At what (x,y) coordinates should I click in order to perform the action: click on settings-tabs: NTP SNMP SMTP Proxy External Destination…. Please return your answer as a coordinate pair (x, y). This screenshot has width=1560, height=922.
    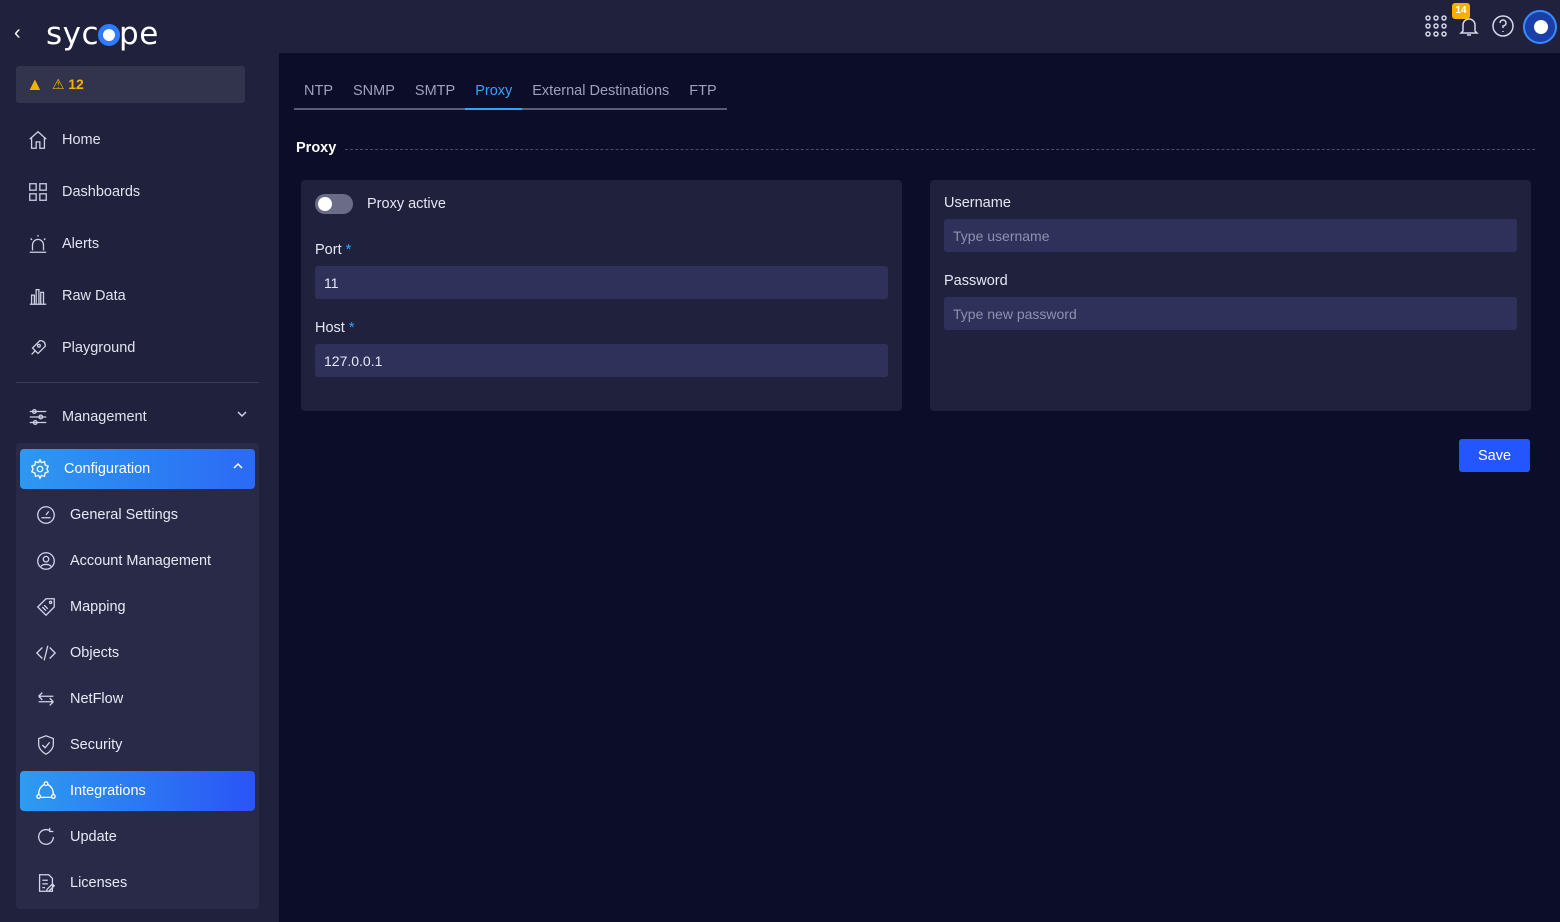
    Looking at the image, I should click on (510, 94).